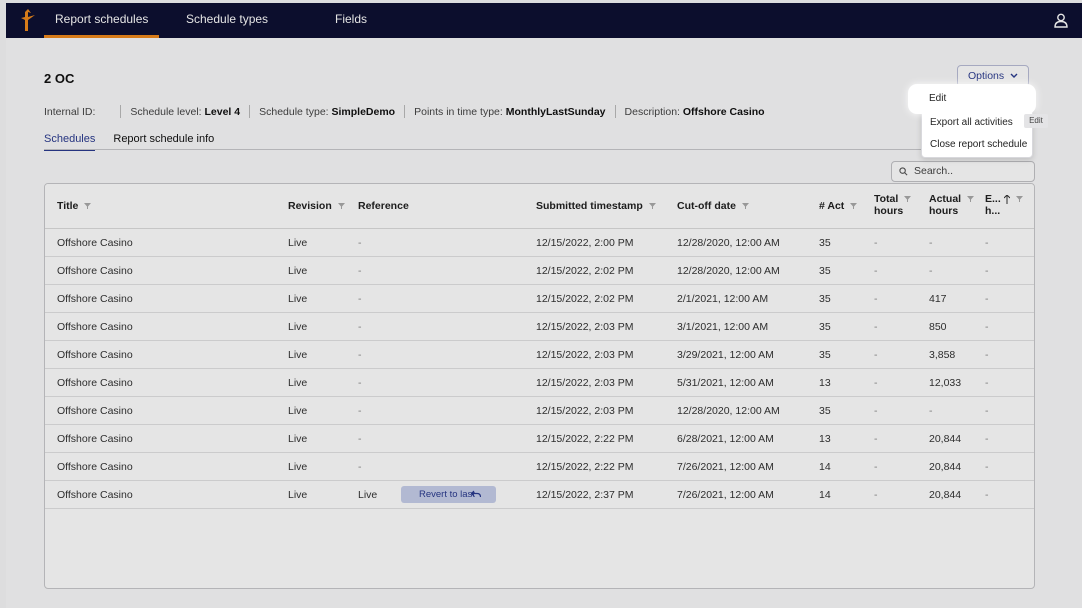 This screenshot has width=1082, height=608. I want to click on menu-item-edit-highlight: Edit, so click(972, 99).